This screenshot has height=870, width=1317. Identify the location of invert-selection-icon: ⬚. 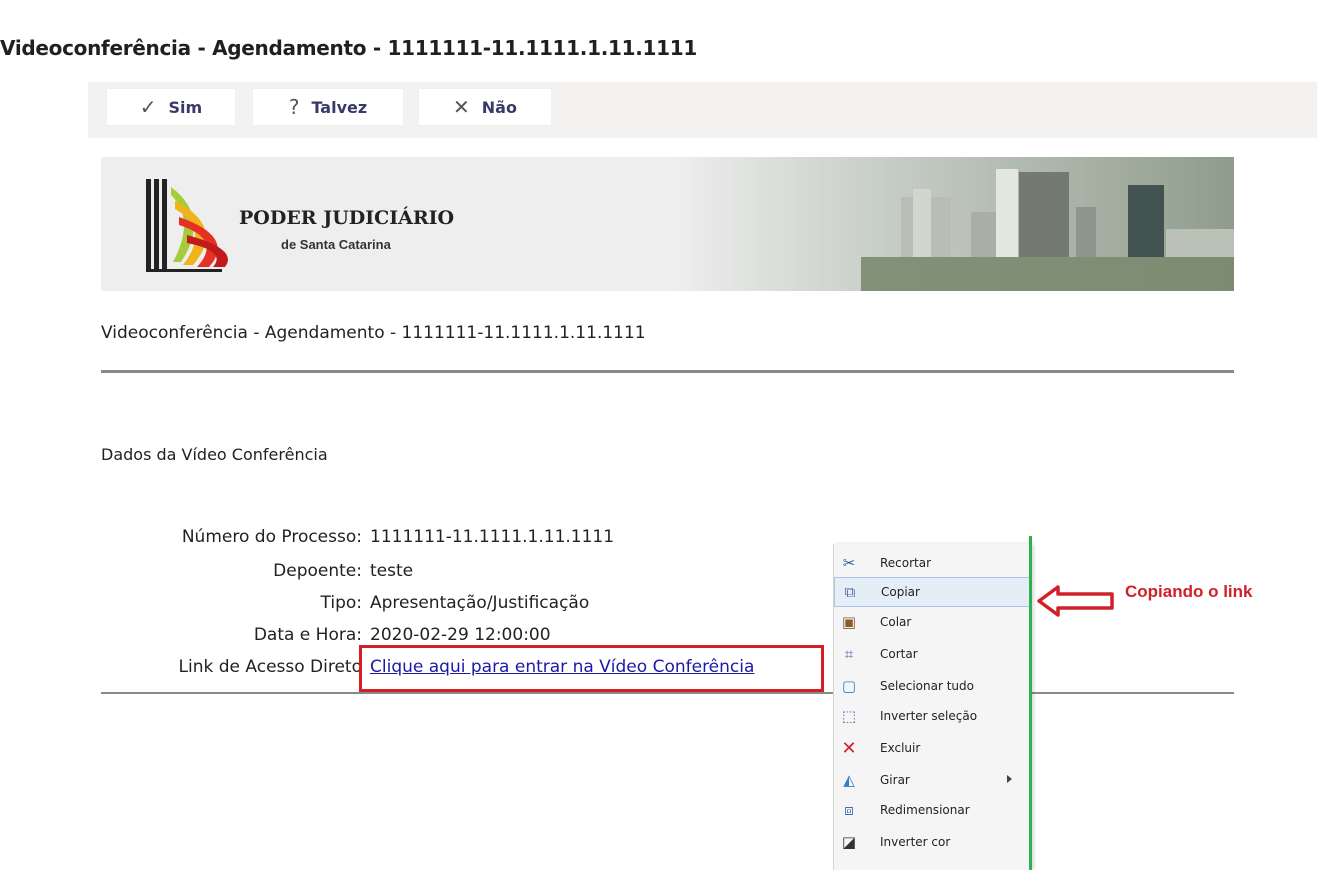
(849, 716).